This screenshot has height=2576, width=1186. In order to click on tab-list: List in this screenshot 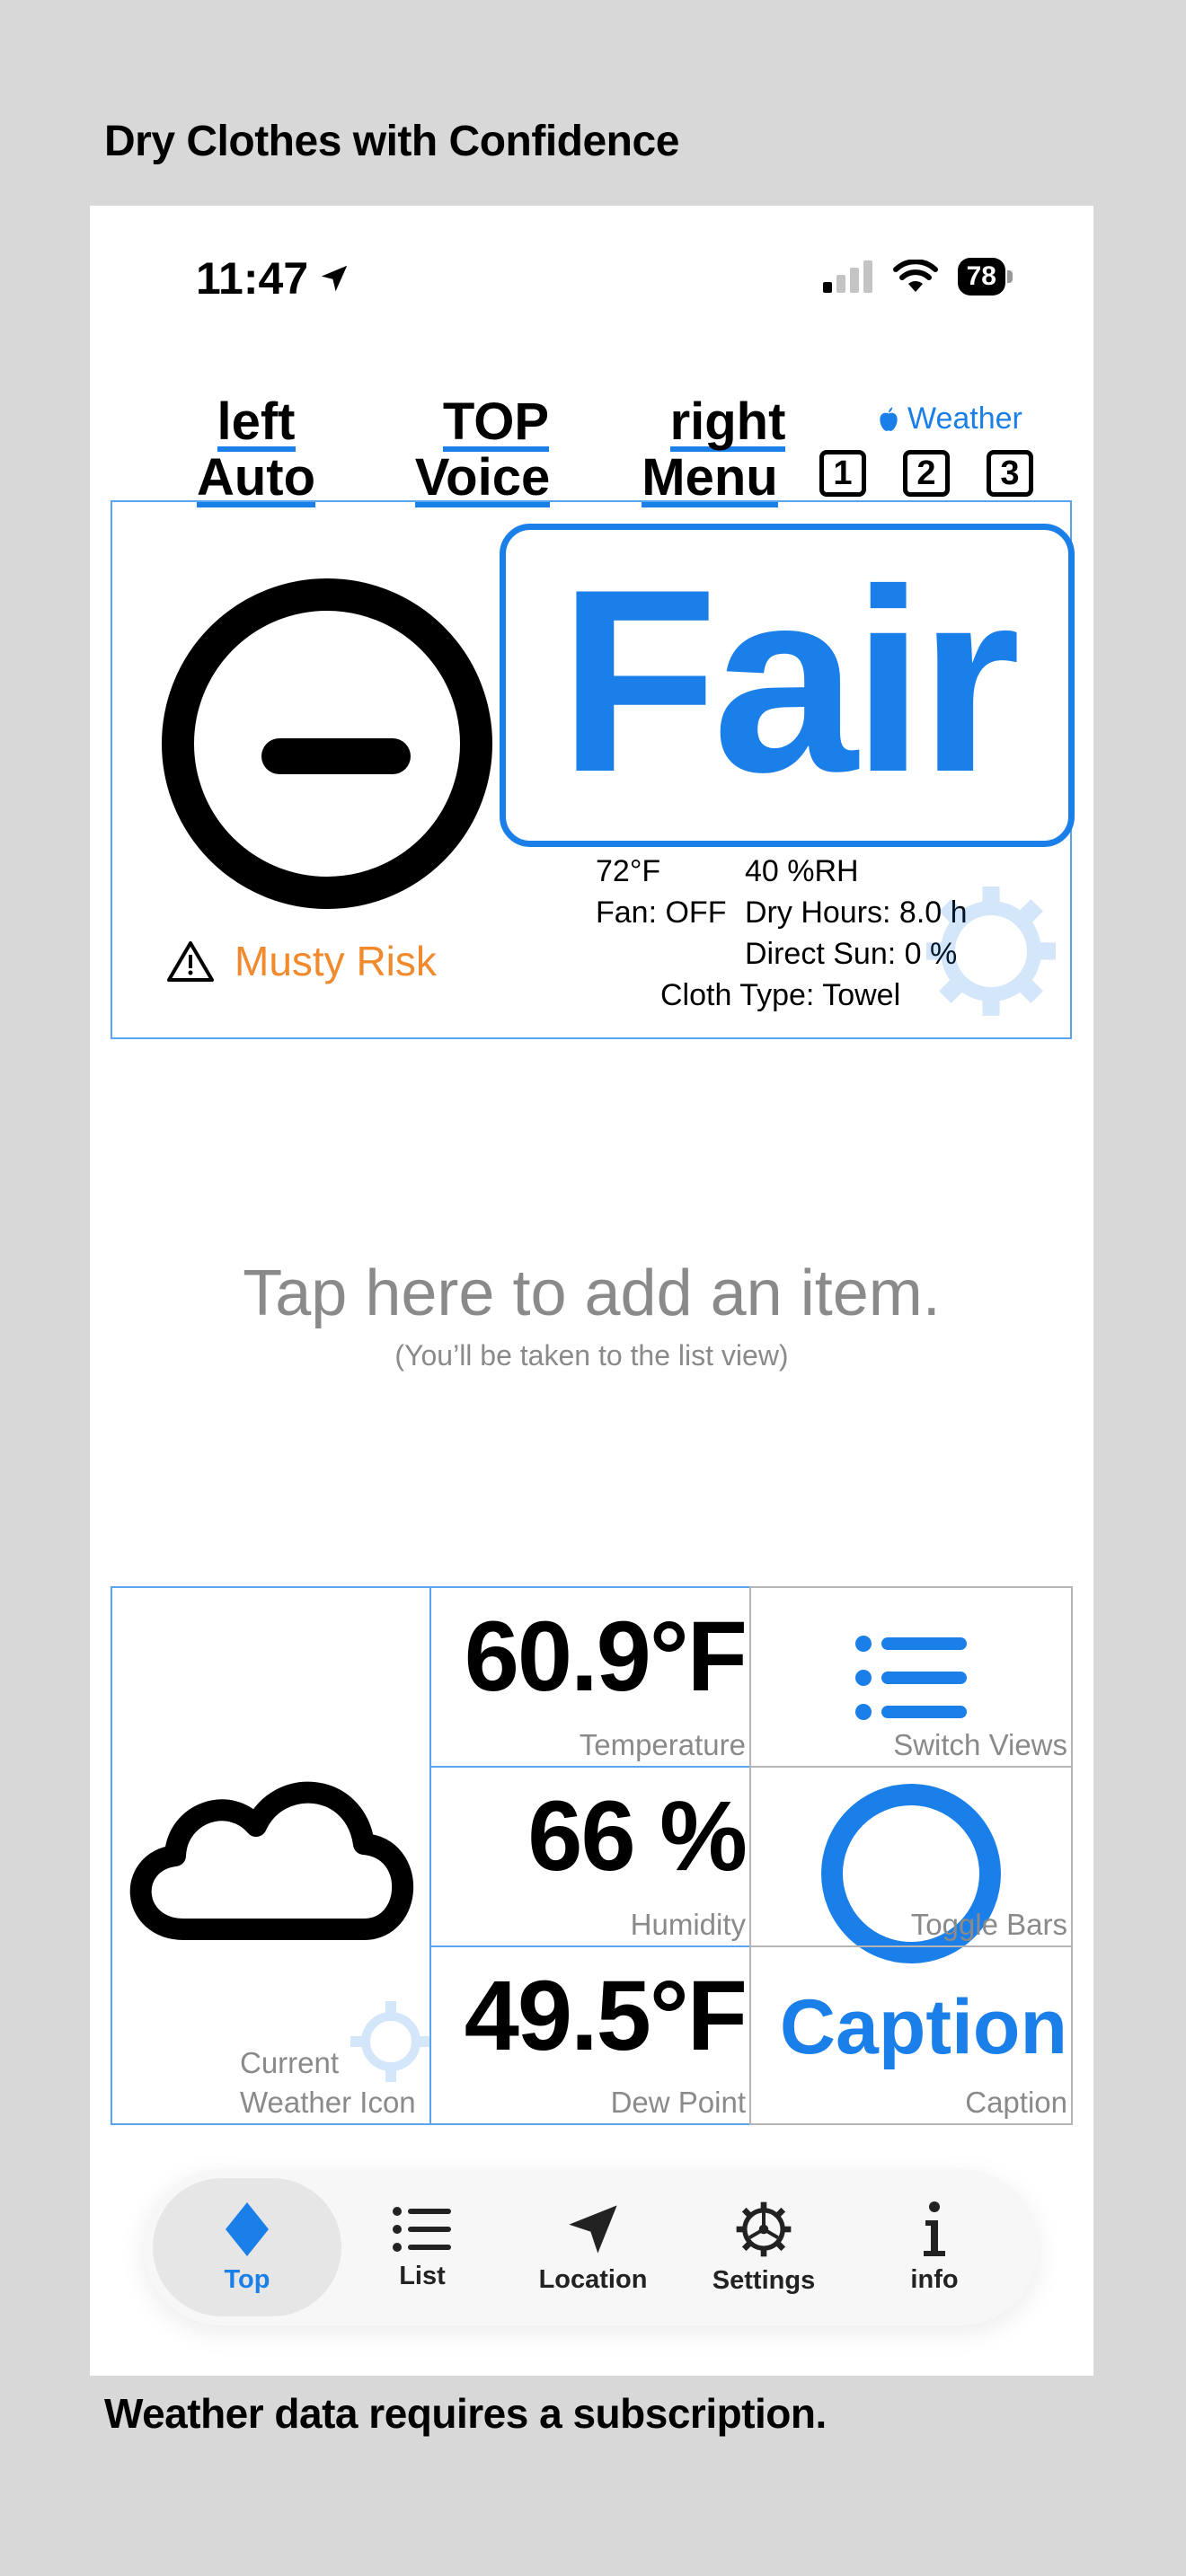, I will do `click(422, 2247)`.